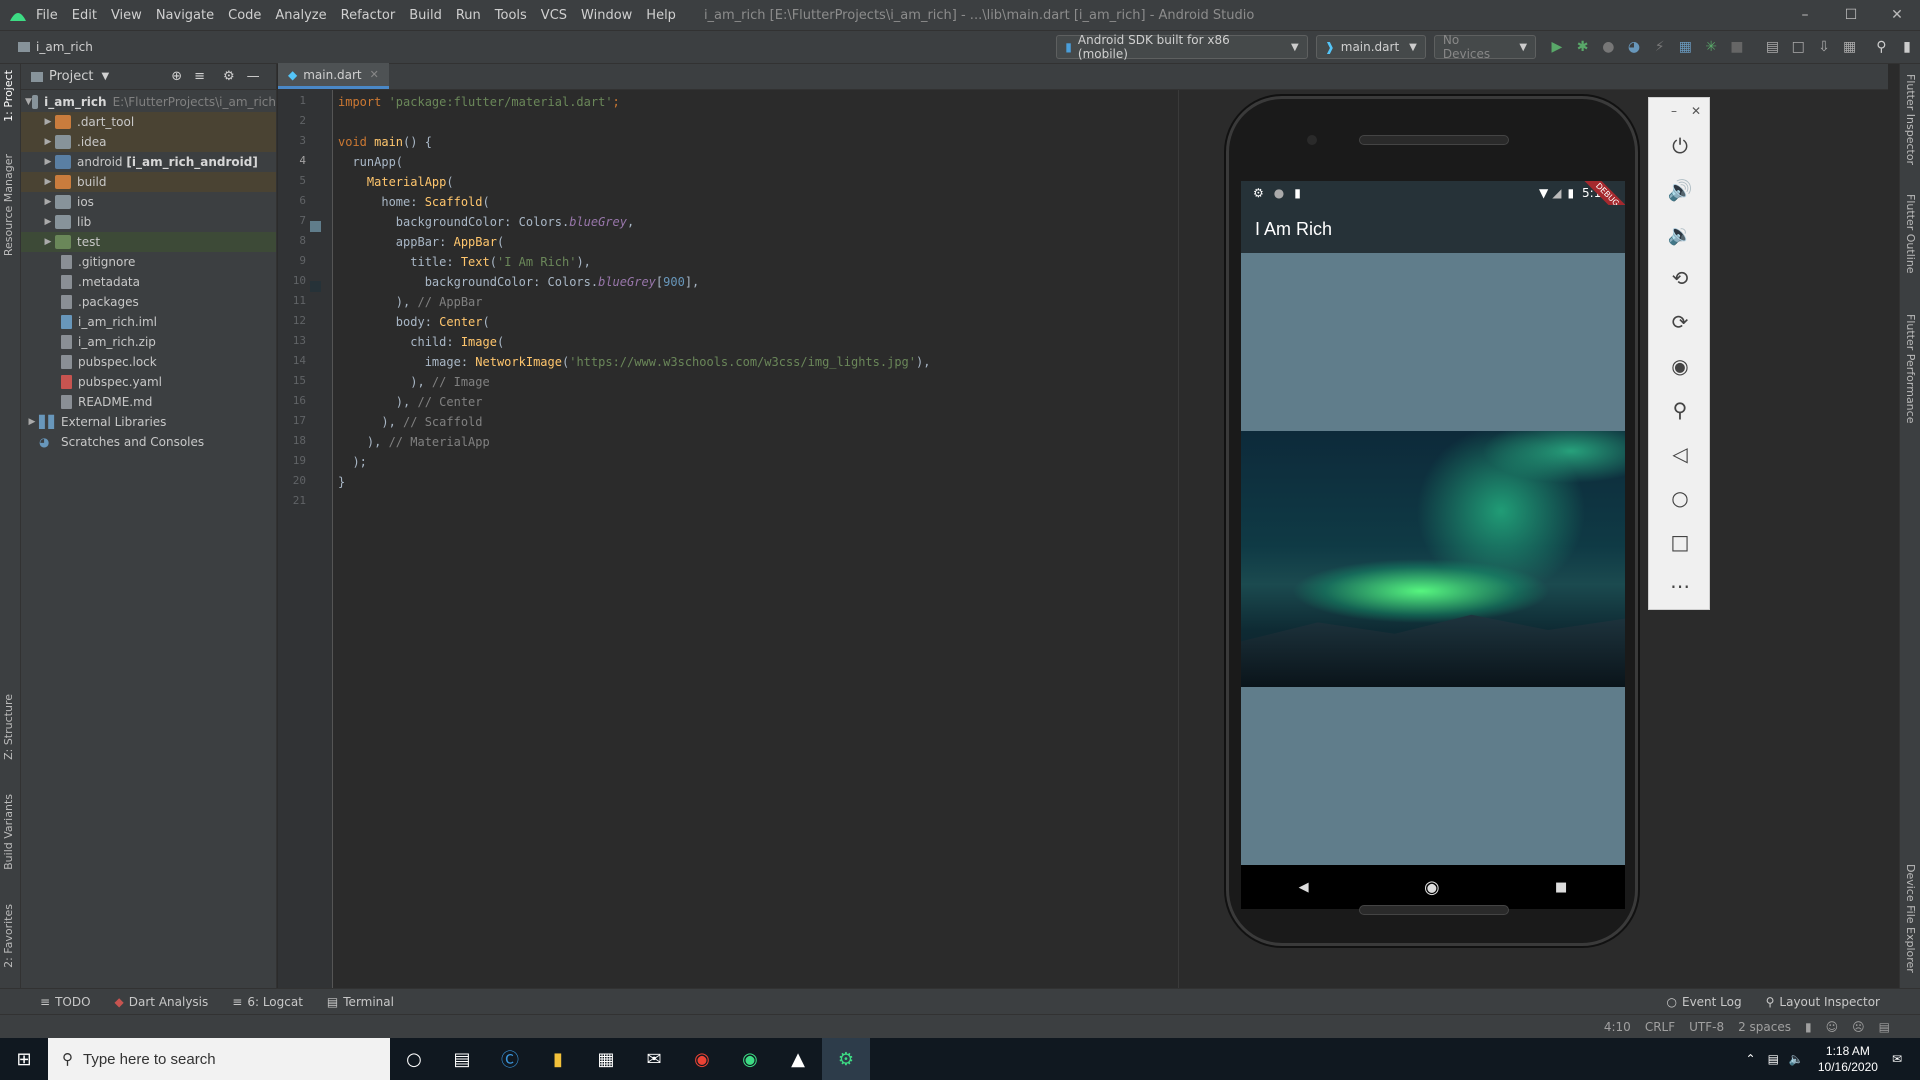  What do you see at coordinates (148, 122) in the screenshot?
I see `tree-item-dart-tool: ▶ .dart_tool` at bounding box center [148, 122].